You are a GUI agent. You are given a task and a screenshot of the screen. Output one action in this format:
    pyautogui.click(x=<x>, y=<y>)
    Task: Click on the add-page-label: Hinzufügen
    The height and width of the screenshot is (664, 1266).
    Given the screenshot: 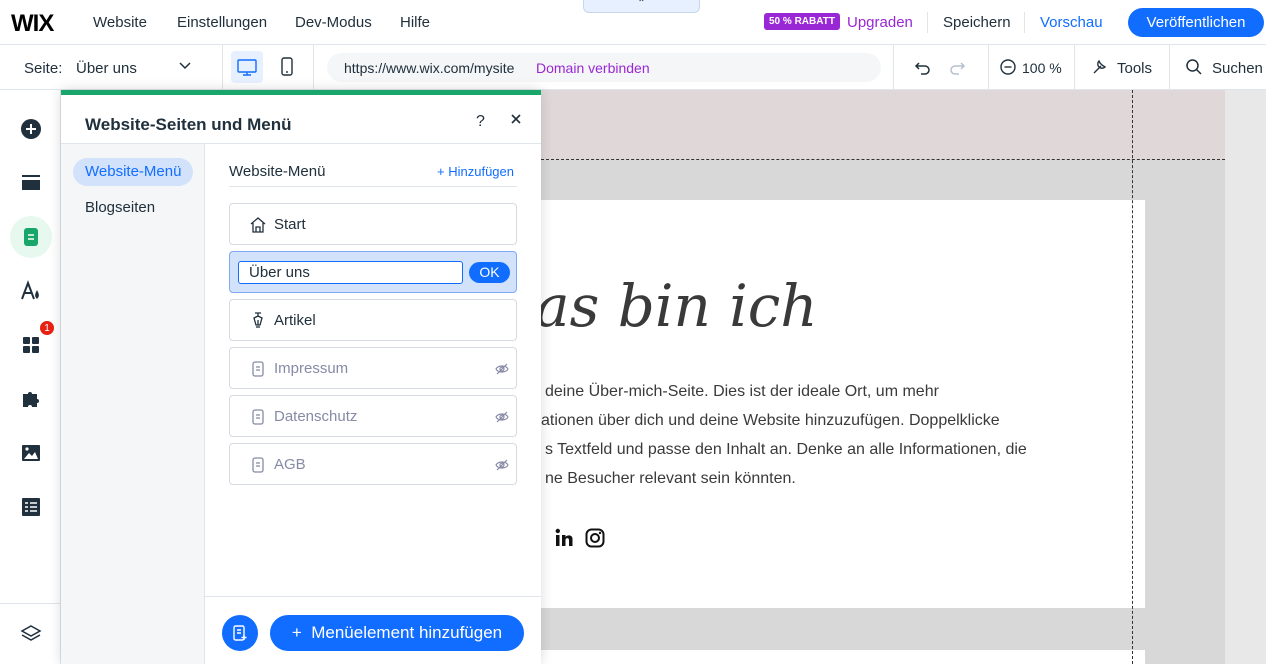 What is the action you would take?
    pyautogui.click(x=481, y=171)
    